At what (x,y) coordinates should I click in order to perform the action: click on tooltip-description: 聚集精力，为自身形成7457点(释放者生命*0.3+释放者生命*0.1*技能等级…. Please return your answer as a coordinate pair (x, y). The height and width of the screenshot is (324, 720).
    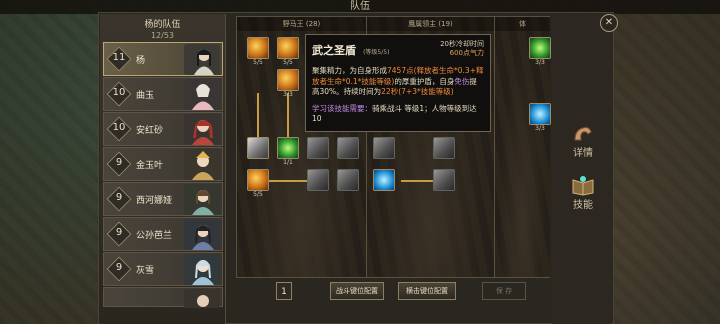
    Looking at the image, I should click on (398, 82).